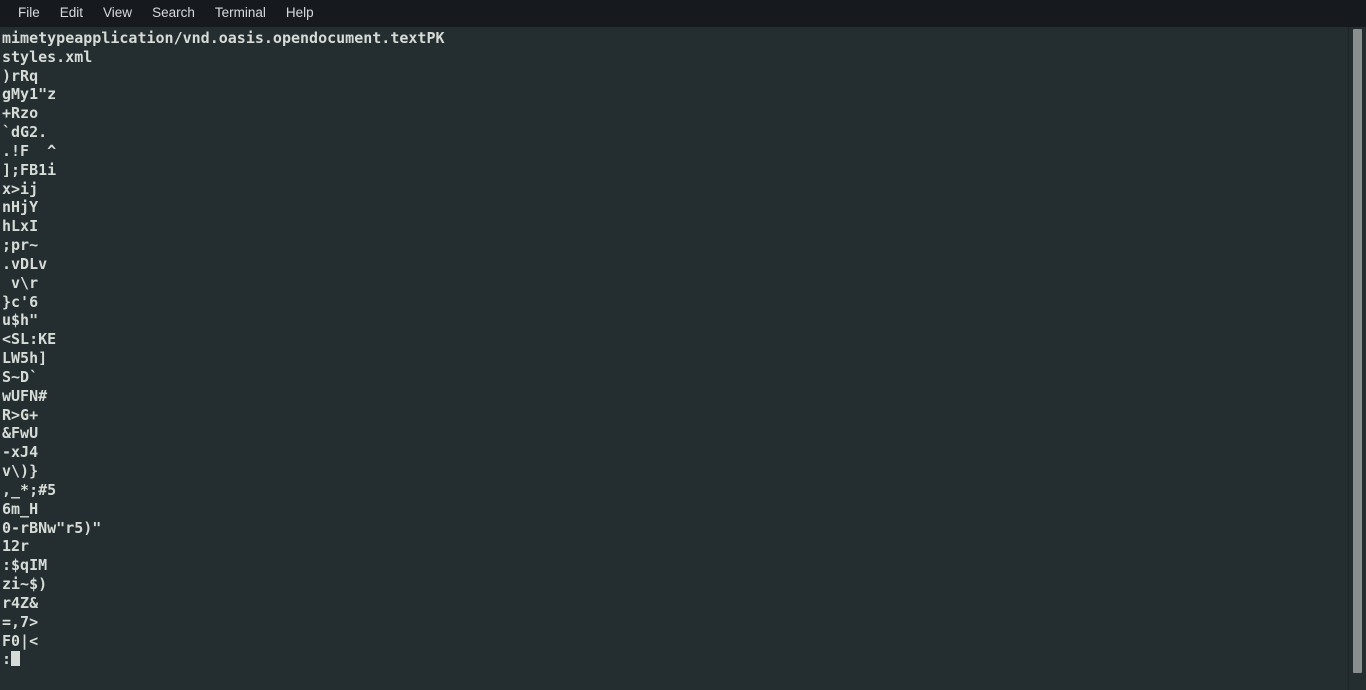 The image size is (1366, 690). What do you see at coordinates (20, 113) in the screenshot?
I see `terminal-line: +Rzo` at bounding box center [20, 113].